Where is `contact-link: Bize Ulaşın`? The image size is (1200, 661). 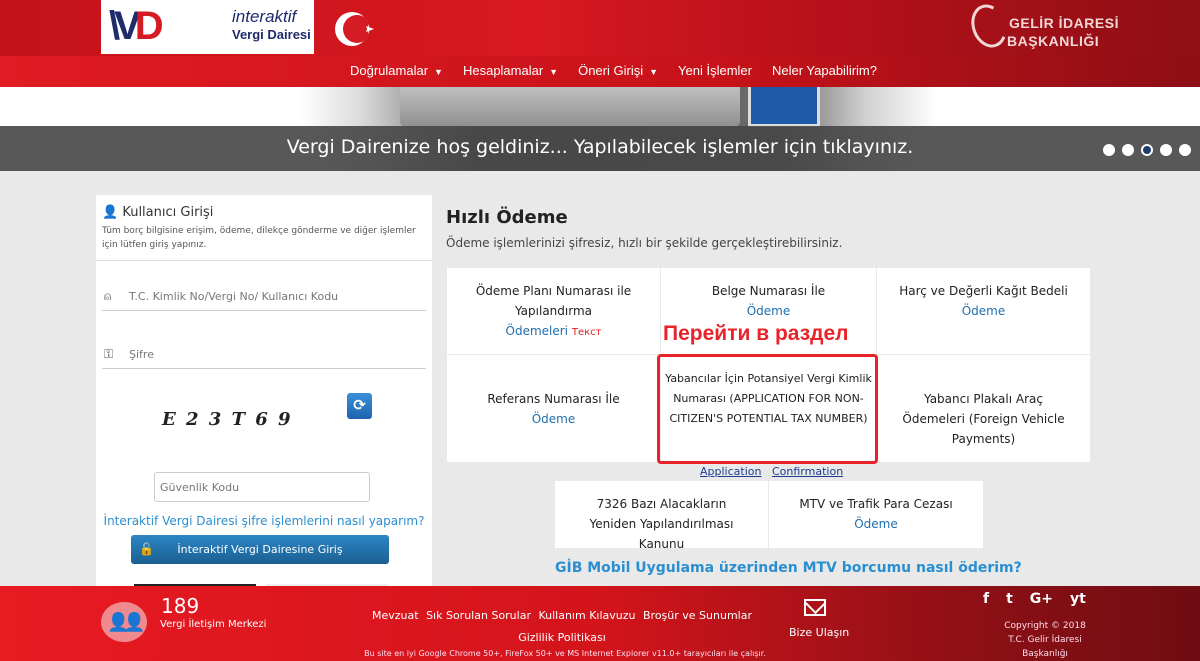
contact-link: Bize Ulaşın is located at coordinates (819, 632).